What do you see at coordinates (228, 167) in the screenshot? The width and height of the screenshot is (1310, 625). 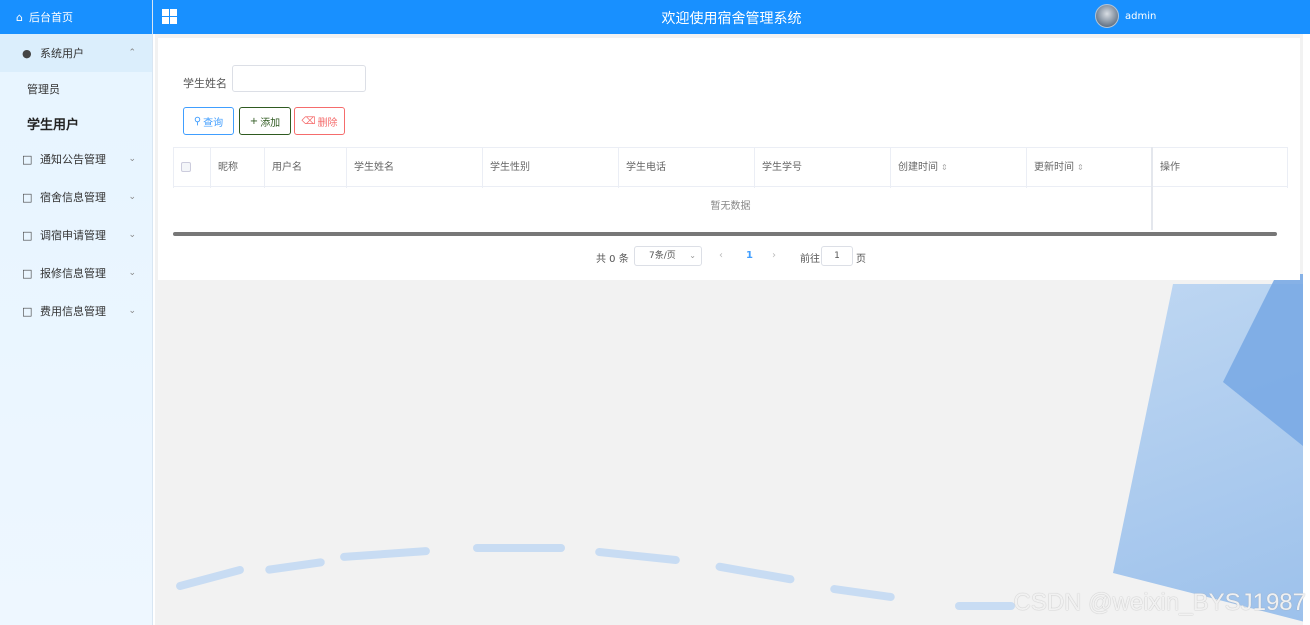 I see `column-header-label: 昵称` at bounding box center [228, 167].